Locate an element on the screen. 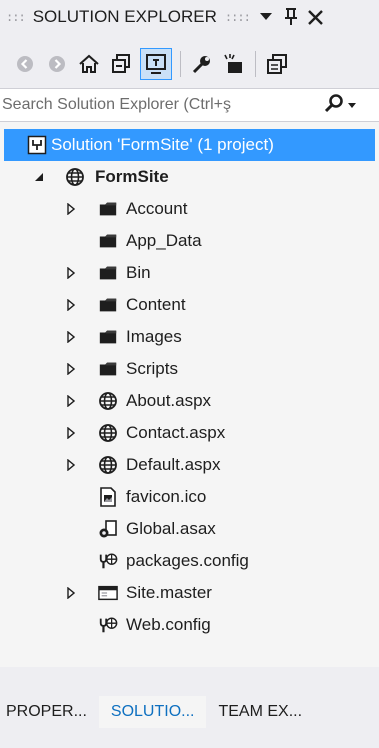 This screenshot has width=379, height=748. tree-item-label: favicon.ico is located at coordinates (166, 496).